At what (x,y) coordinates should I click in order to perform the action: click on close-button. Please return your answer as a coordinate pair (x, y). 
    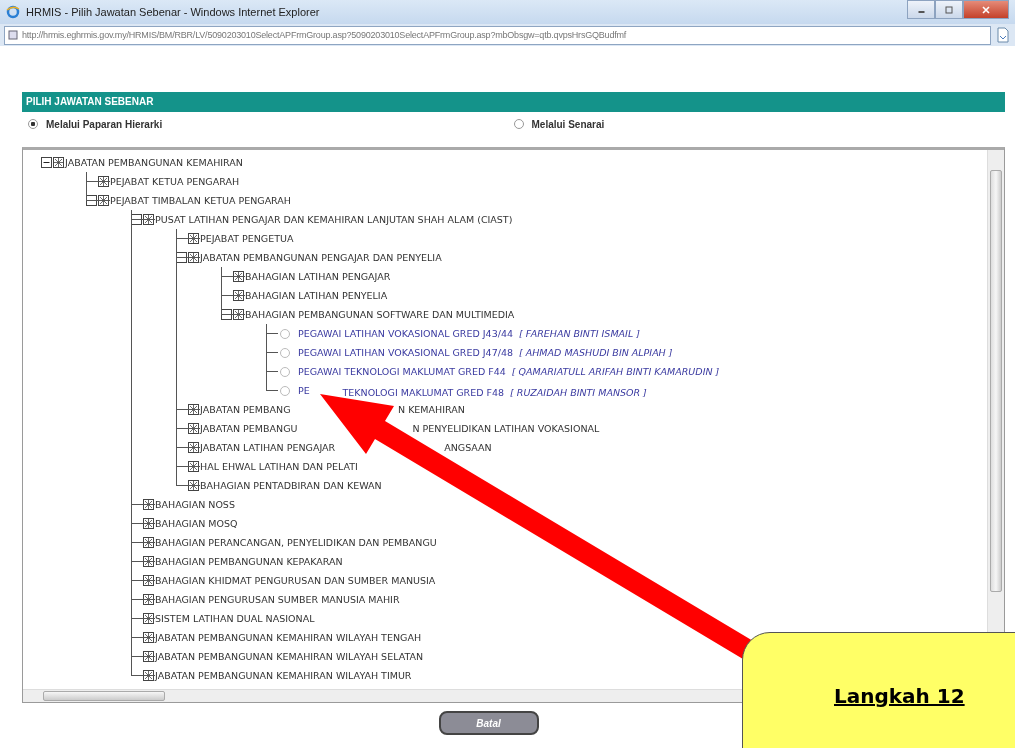
    Looking at the image, I should click on (986, 9).